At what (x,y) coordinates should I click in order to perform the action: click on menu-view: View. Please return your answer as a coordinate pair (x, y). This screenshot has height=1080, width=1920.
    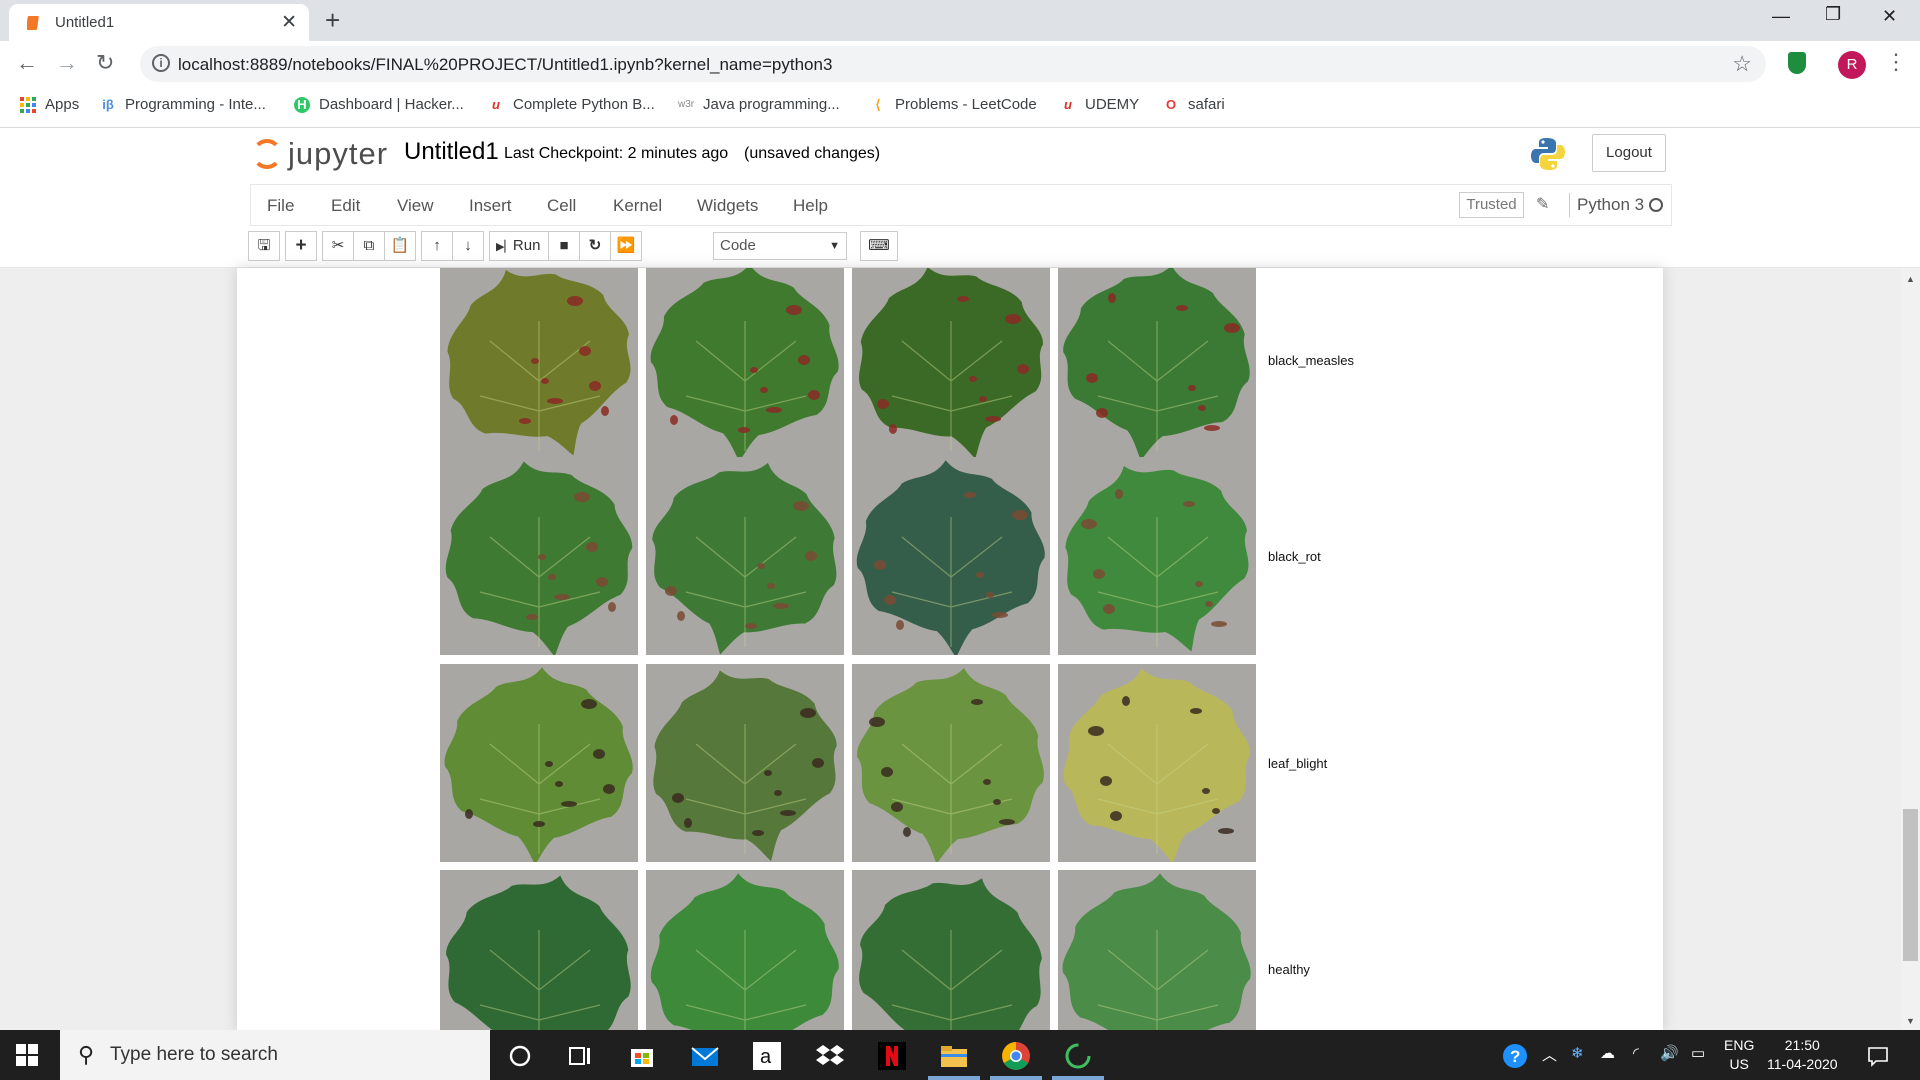
    Looking at the image, I should click on (415, 206).